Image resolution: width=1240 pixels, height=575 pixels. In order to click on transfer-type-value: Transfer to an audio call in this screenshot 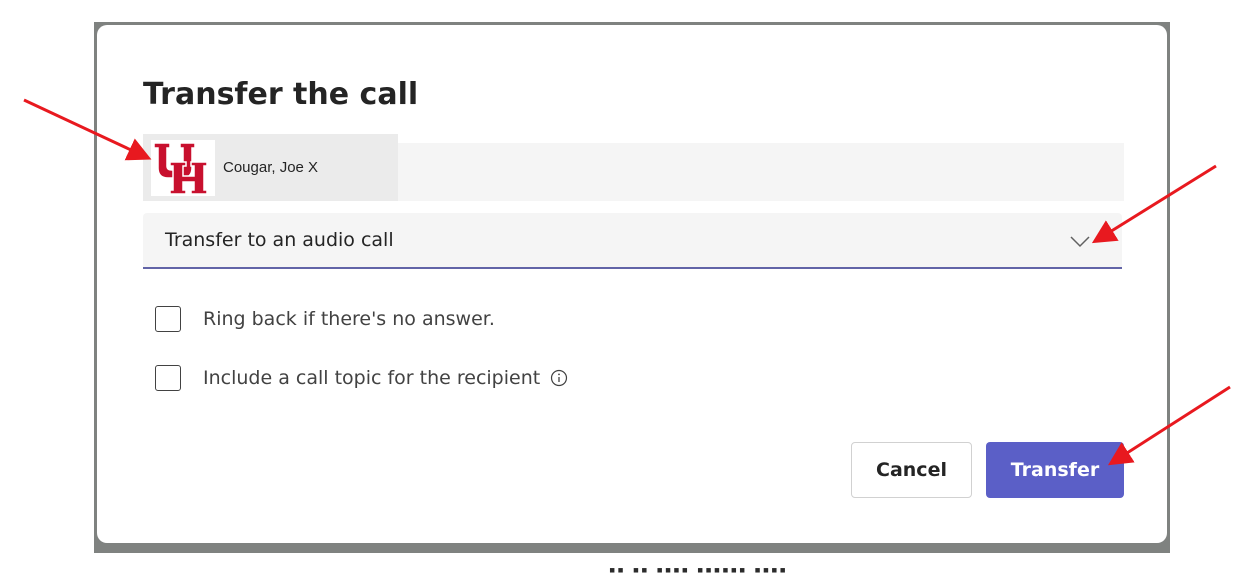, I will do `click(279, 240)`.